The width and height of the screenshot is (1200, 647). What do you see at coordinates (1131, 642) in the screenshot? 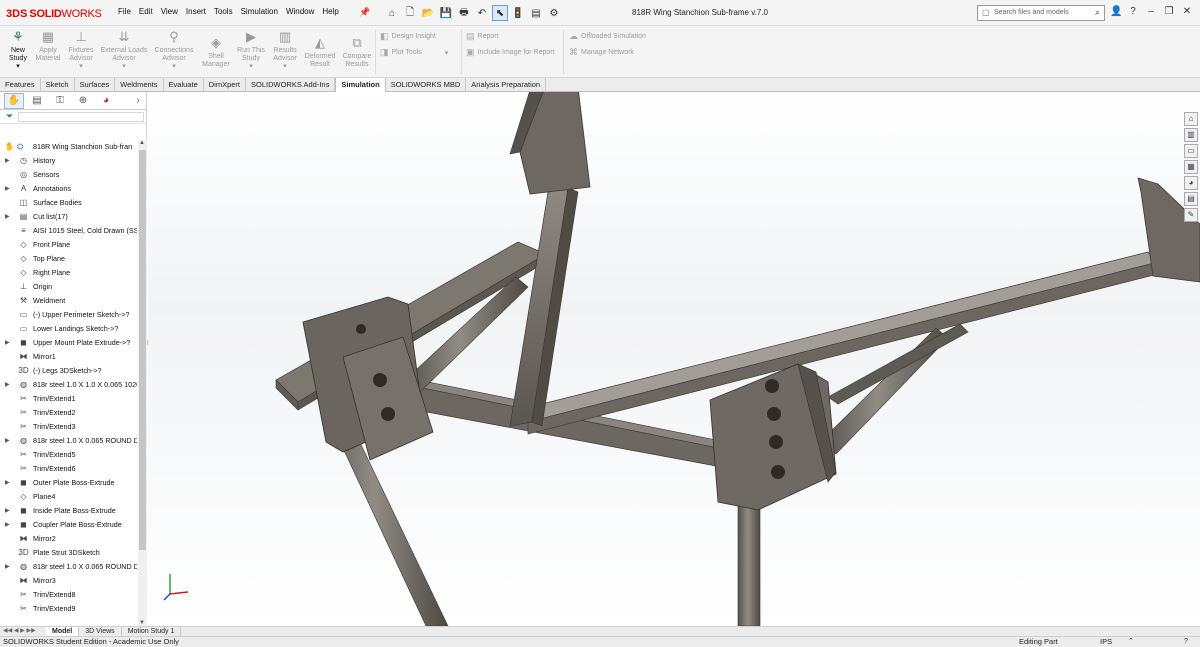
I see `chevron-up-icon: ⌃` at bounding box center [1131, 642].